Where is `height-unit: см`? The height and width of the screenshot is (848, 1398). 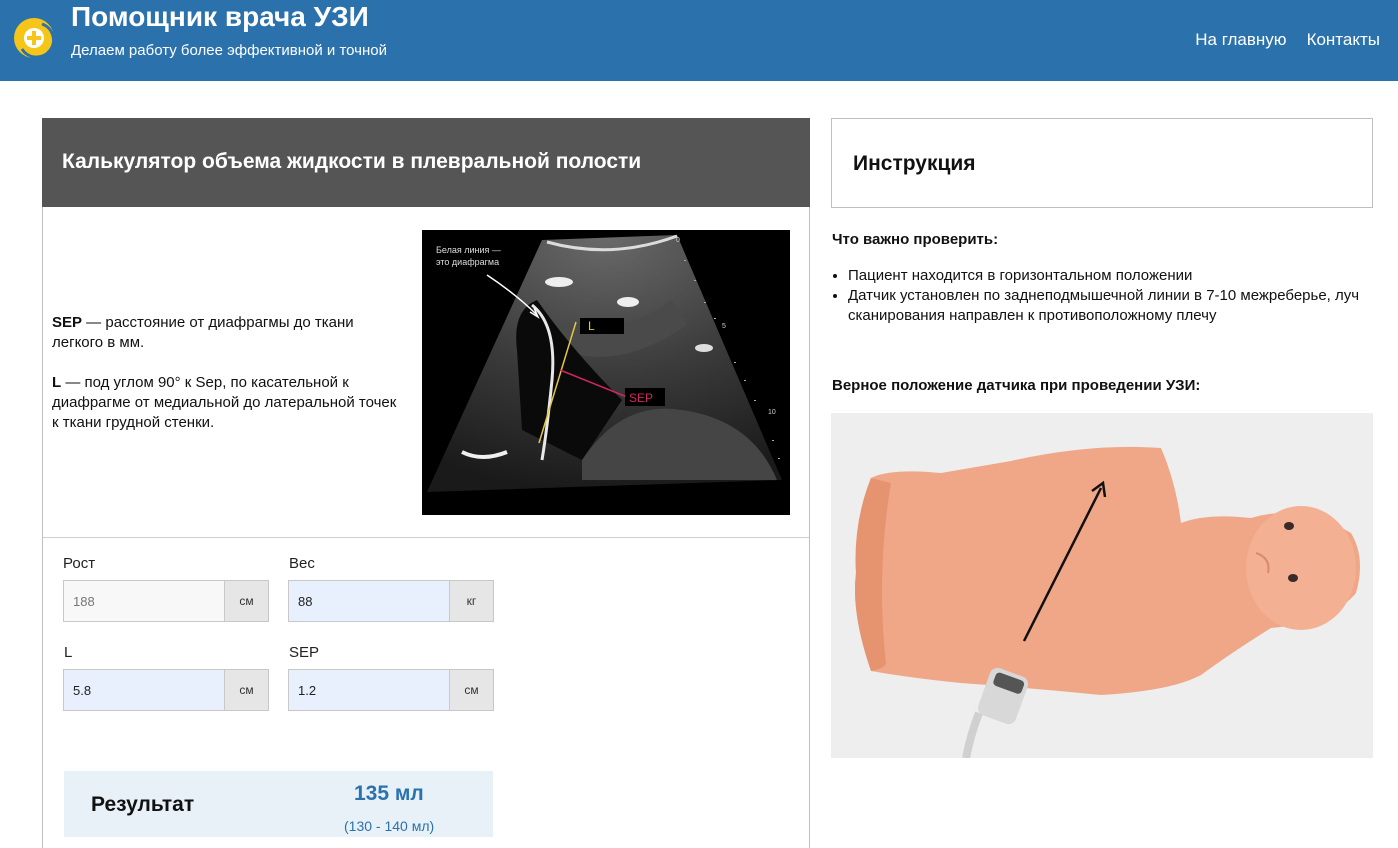
height-unit: см is located at coordinates (246, 601).